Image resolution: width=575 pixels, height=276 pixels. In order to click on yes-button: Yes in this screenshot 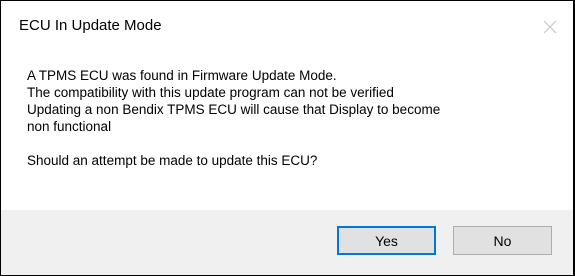, I will do `click(386, 240)`.